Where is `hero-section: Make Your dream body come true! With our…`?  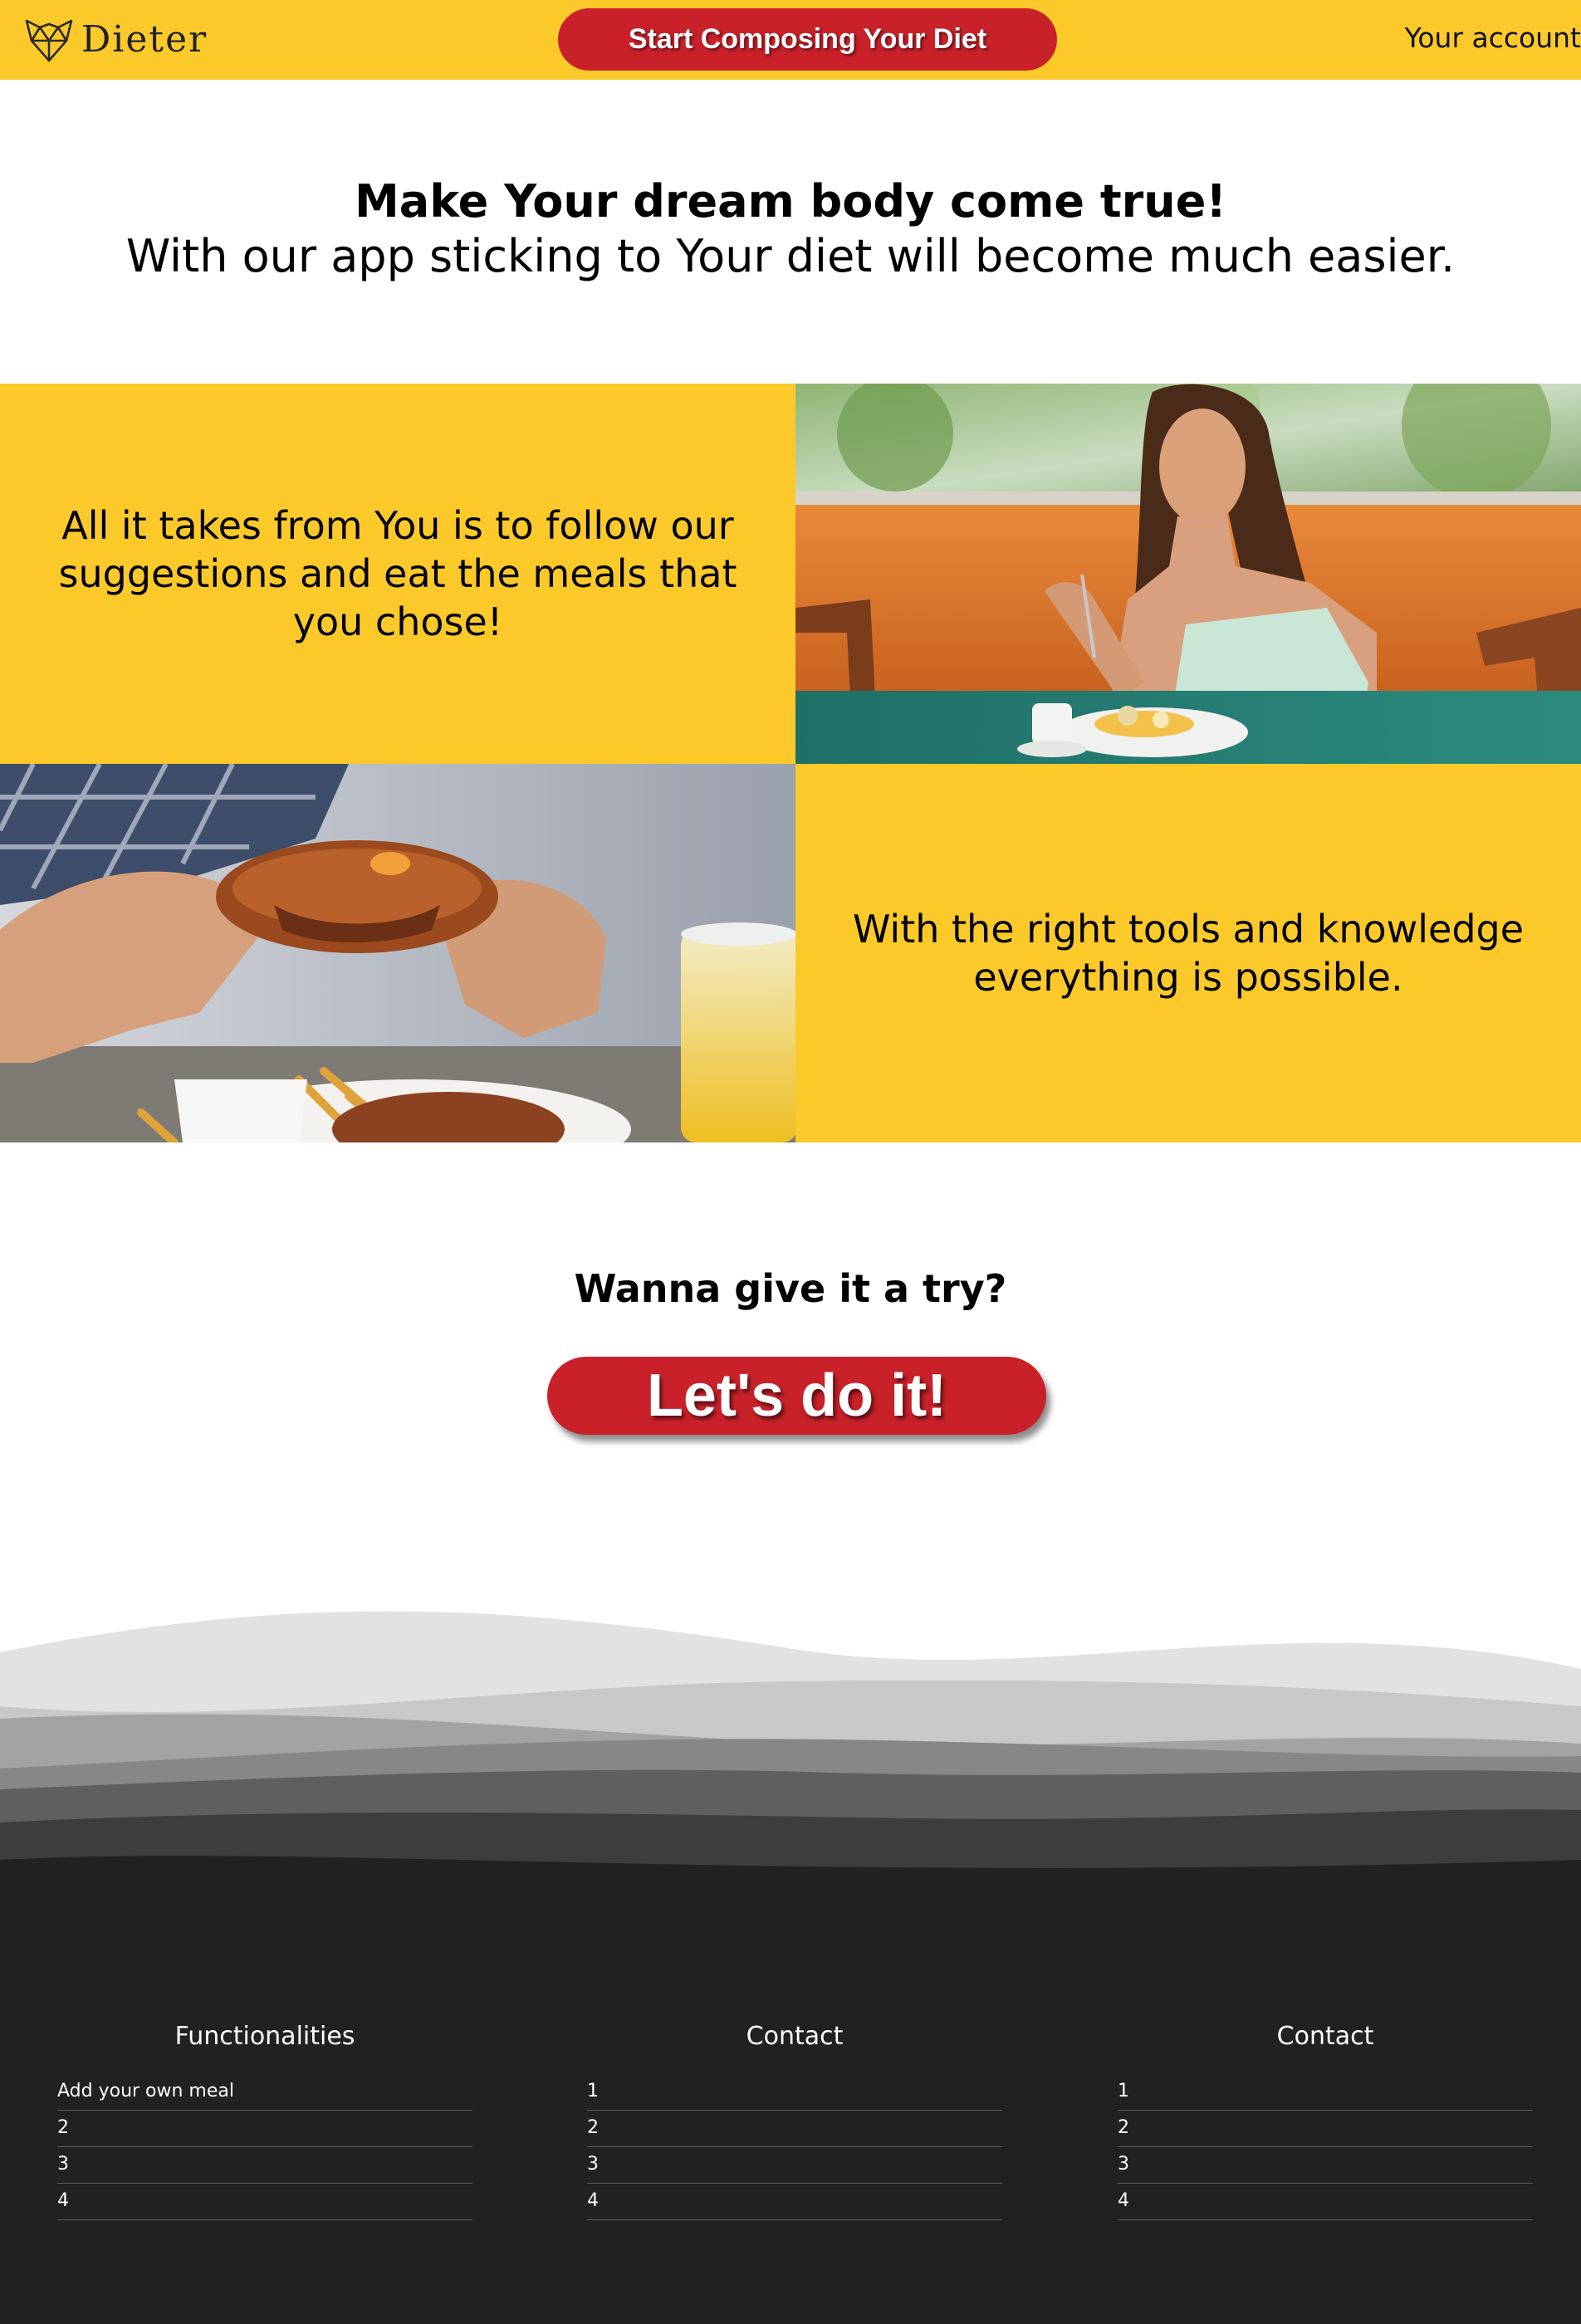
hero-section: Make Your dream body come true! With our… is located at coordinates (790, 229).